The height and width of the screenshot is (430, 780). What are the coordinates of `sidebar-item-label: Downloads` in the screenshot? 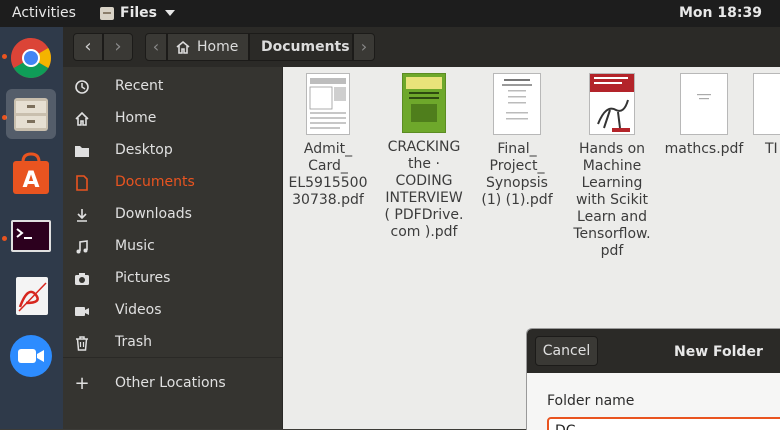 It's located at (153, 214).